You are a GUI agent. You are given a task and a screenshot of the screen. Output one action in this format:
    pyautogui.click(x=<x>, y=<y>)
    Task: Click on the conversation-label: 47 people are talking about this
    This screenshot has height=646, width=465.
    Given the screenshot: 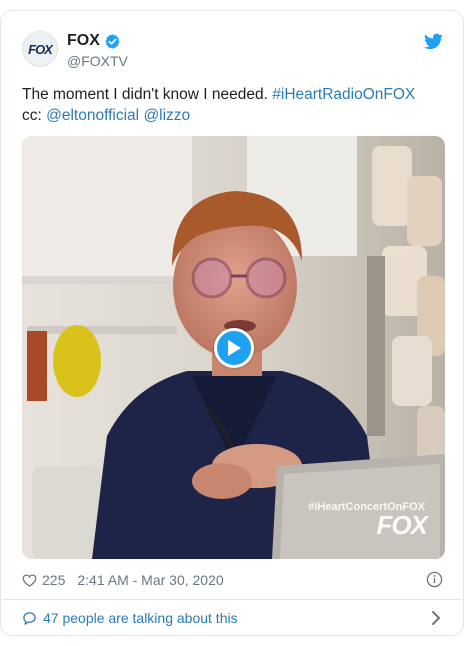 What is the action you would take?
    pyautogui.click(x=140, y=618)
    